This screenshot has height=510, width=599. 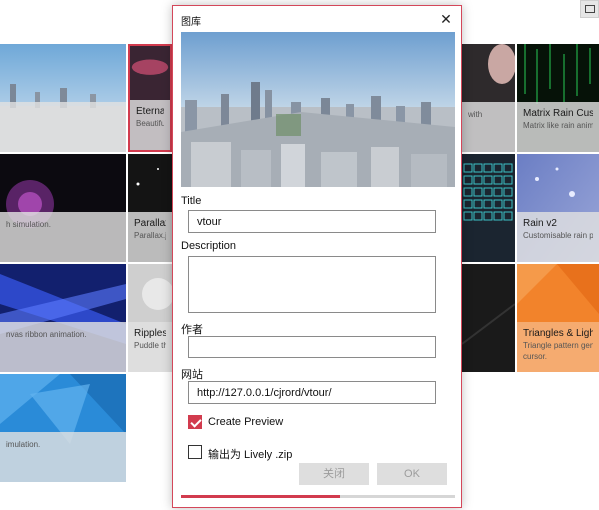 I want to click on wallpaper-preview-image, so click(x=318, y=109).